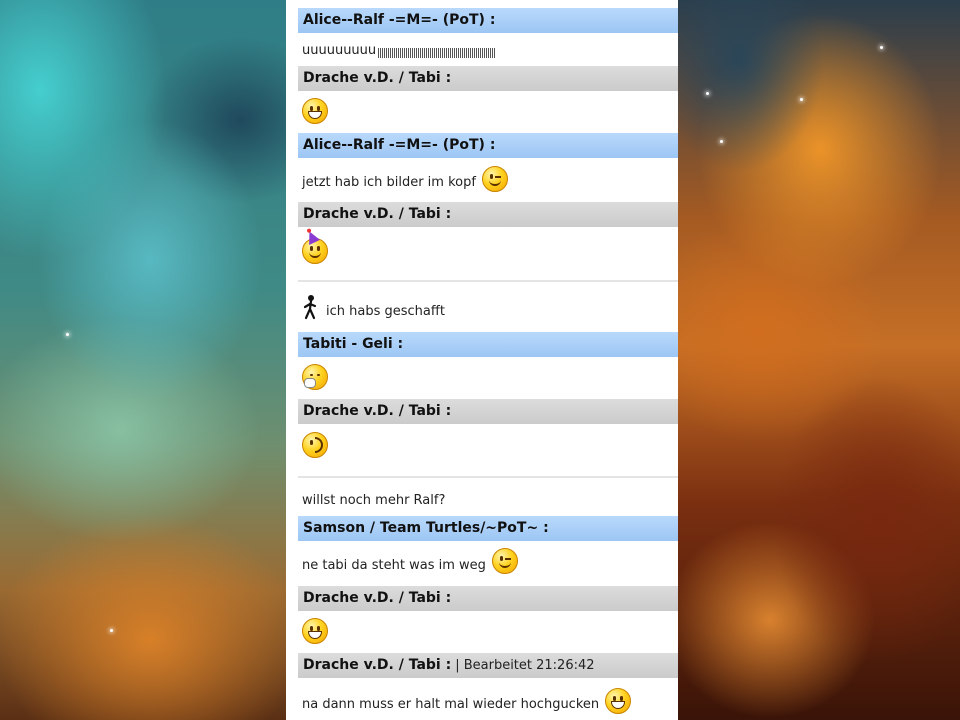 The image size is (960, 720). I want to click on yawning-smiley-icon, so click(315, 377).